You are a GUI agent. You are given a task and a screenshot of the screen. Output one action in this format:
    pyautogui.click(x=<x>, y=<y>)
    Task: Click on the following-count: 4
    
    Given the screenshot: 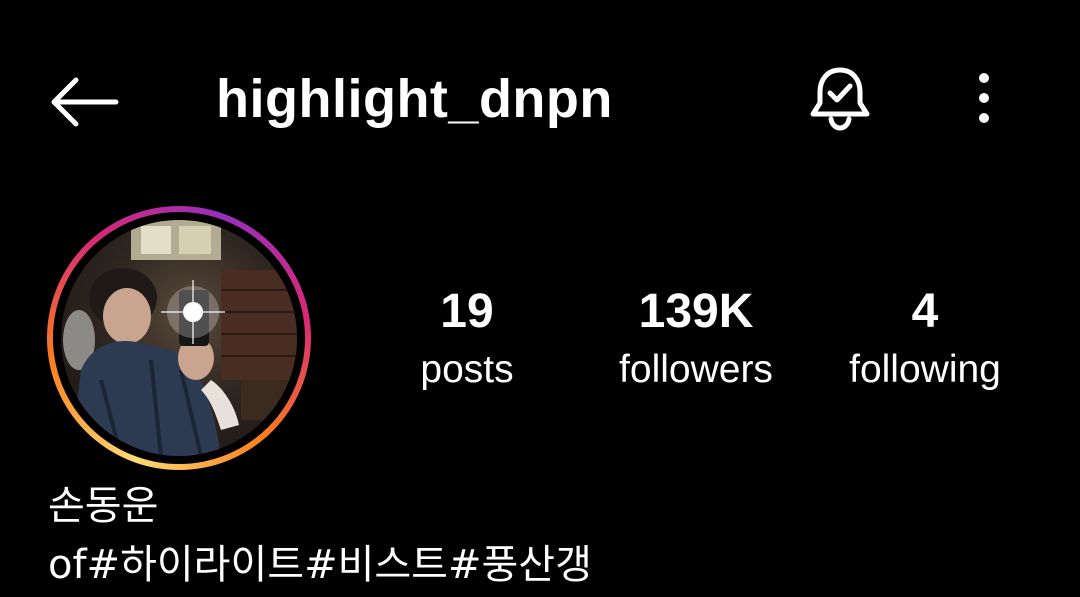 What is the action you would take?
    pyautogui.click(x=925, y=311)
    